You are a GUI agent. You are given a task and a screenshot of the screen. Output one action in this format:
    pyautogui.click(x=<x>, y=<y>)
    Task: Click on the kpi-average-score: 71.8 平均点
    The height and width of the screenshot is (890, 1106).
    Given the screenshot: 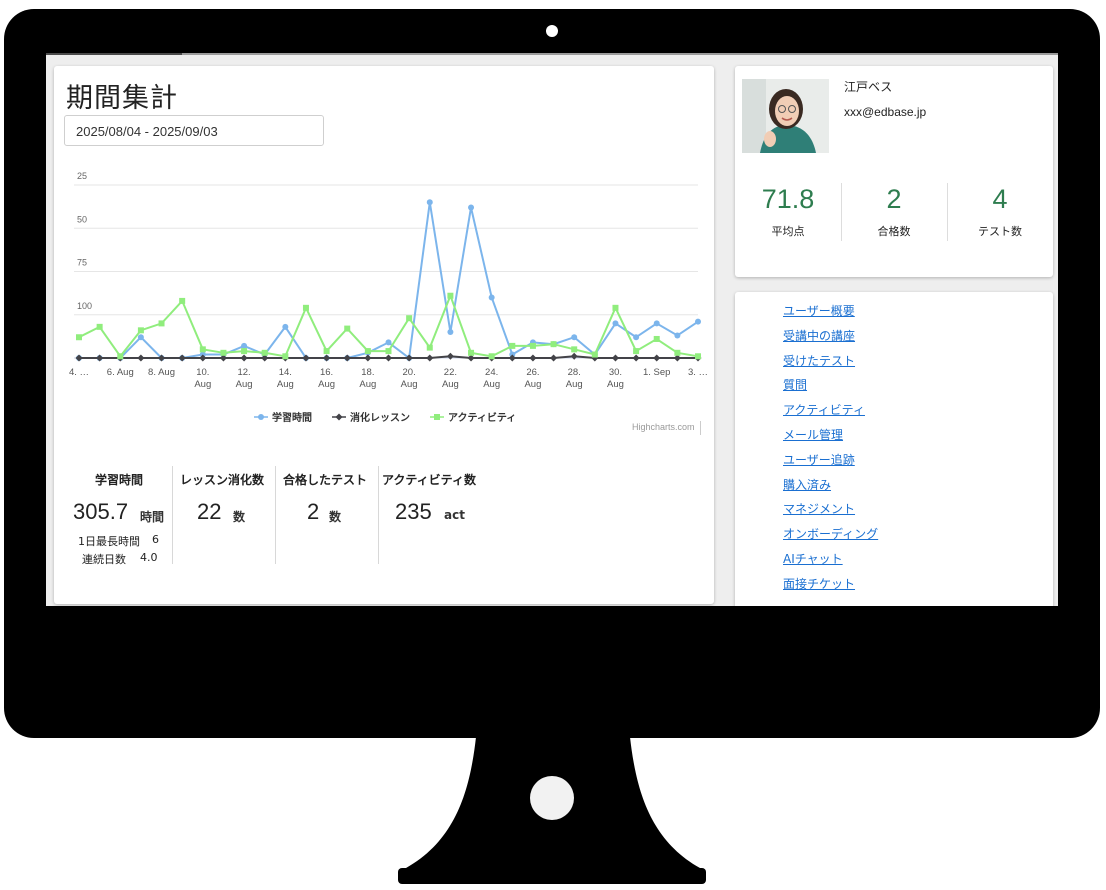 What is the action you would take?
    pyautogui.click(x=788, y=211)
    